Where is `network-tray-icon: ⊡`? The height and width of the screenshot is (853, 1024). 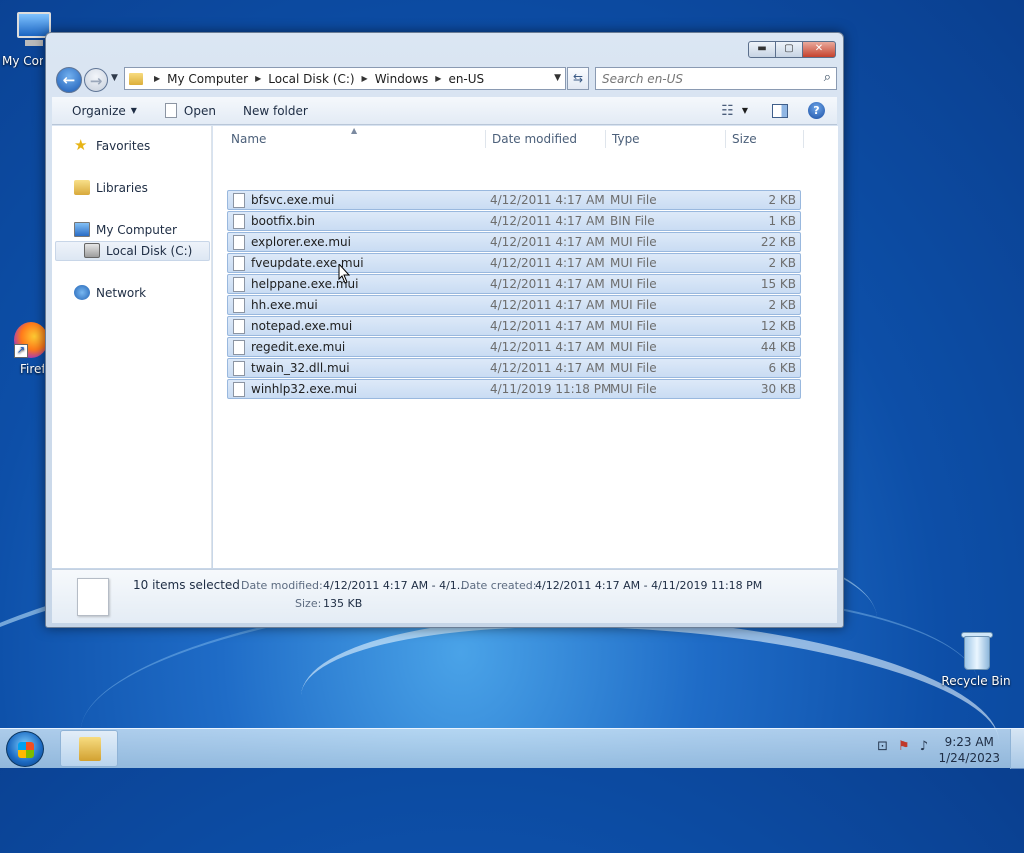 network-tray-icon: ⊡ is located at coordinates (882, 746).